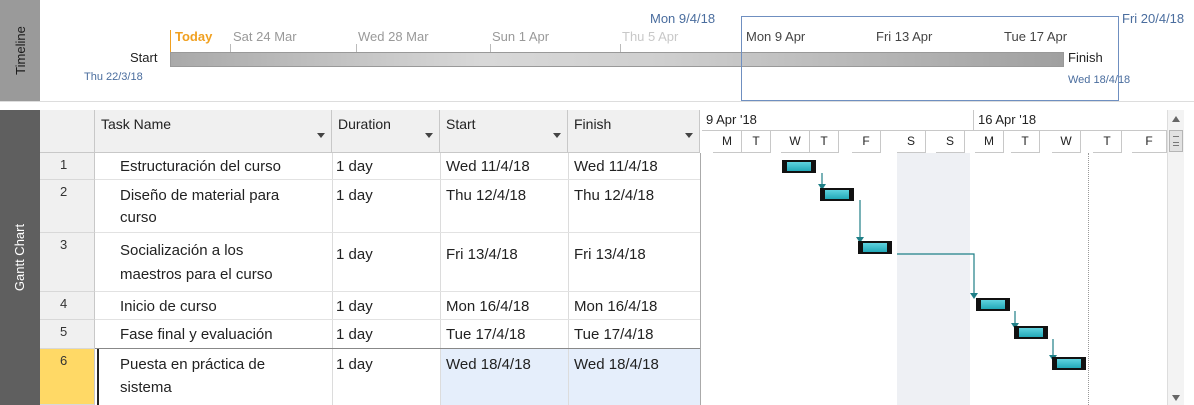 The image size is (1194, 405). Describe the element at coordinates (937, 267) in the screenshot. I see `dependency-arrows` at that location.